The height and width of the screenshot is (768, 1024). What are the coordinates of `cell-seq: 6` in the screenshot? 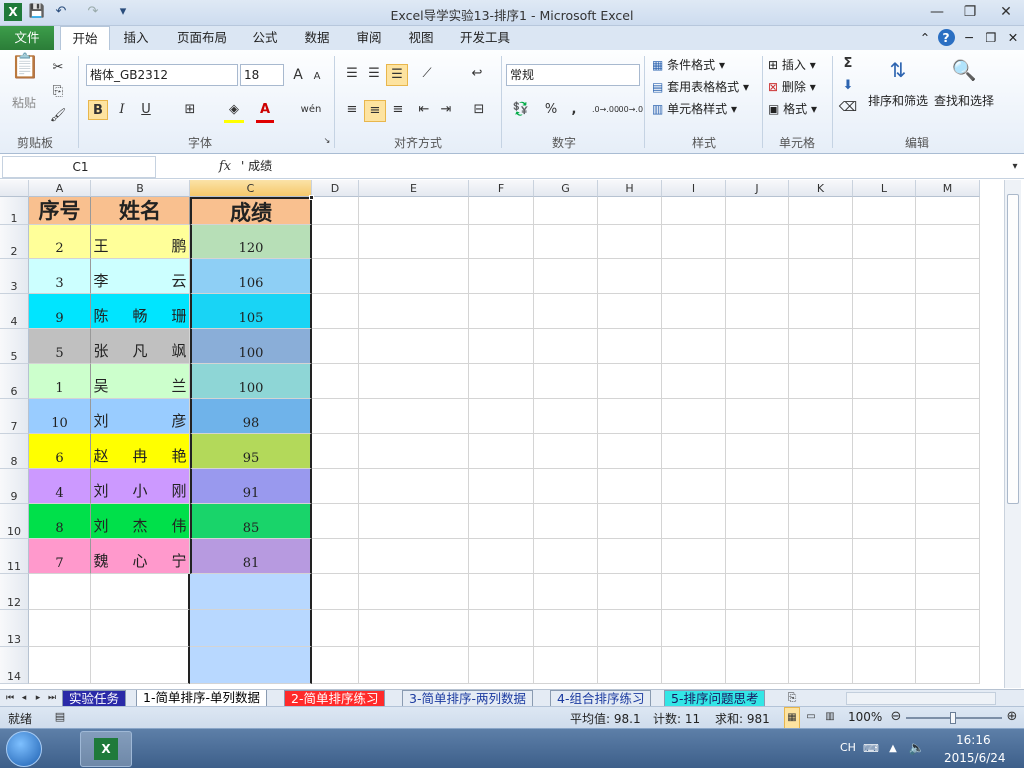 It's located at (60, 451).